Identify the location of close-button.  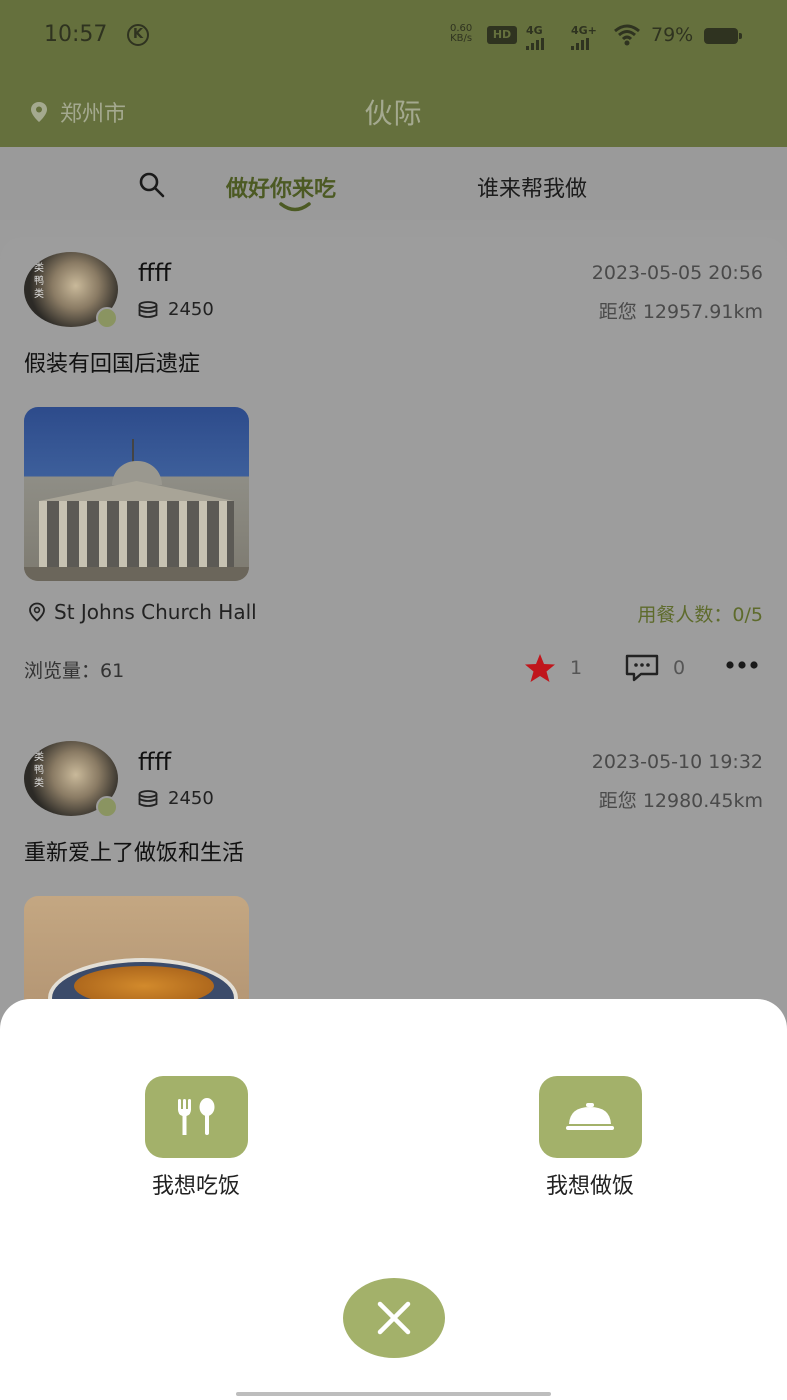
(394, 1318).